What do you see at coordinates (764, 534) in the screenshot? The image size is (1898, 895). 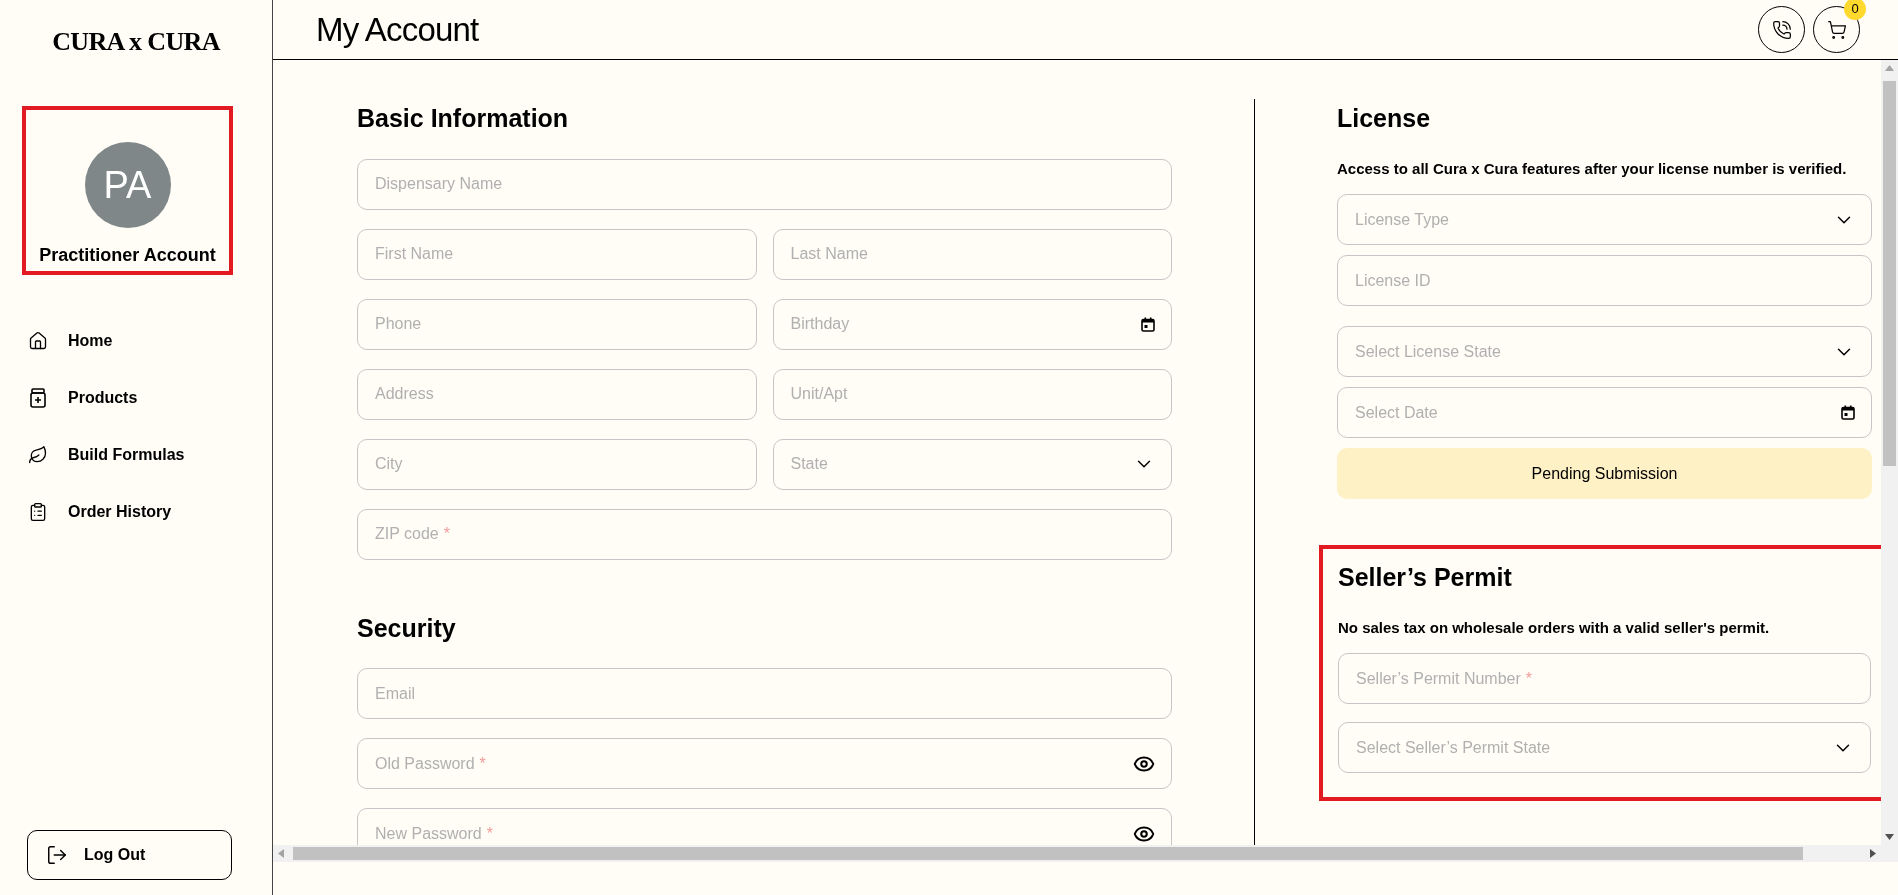 I see `input-field: ZIP code *` at bounding box center [764, 534].